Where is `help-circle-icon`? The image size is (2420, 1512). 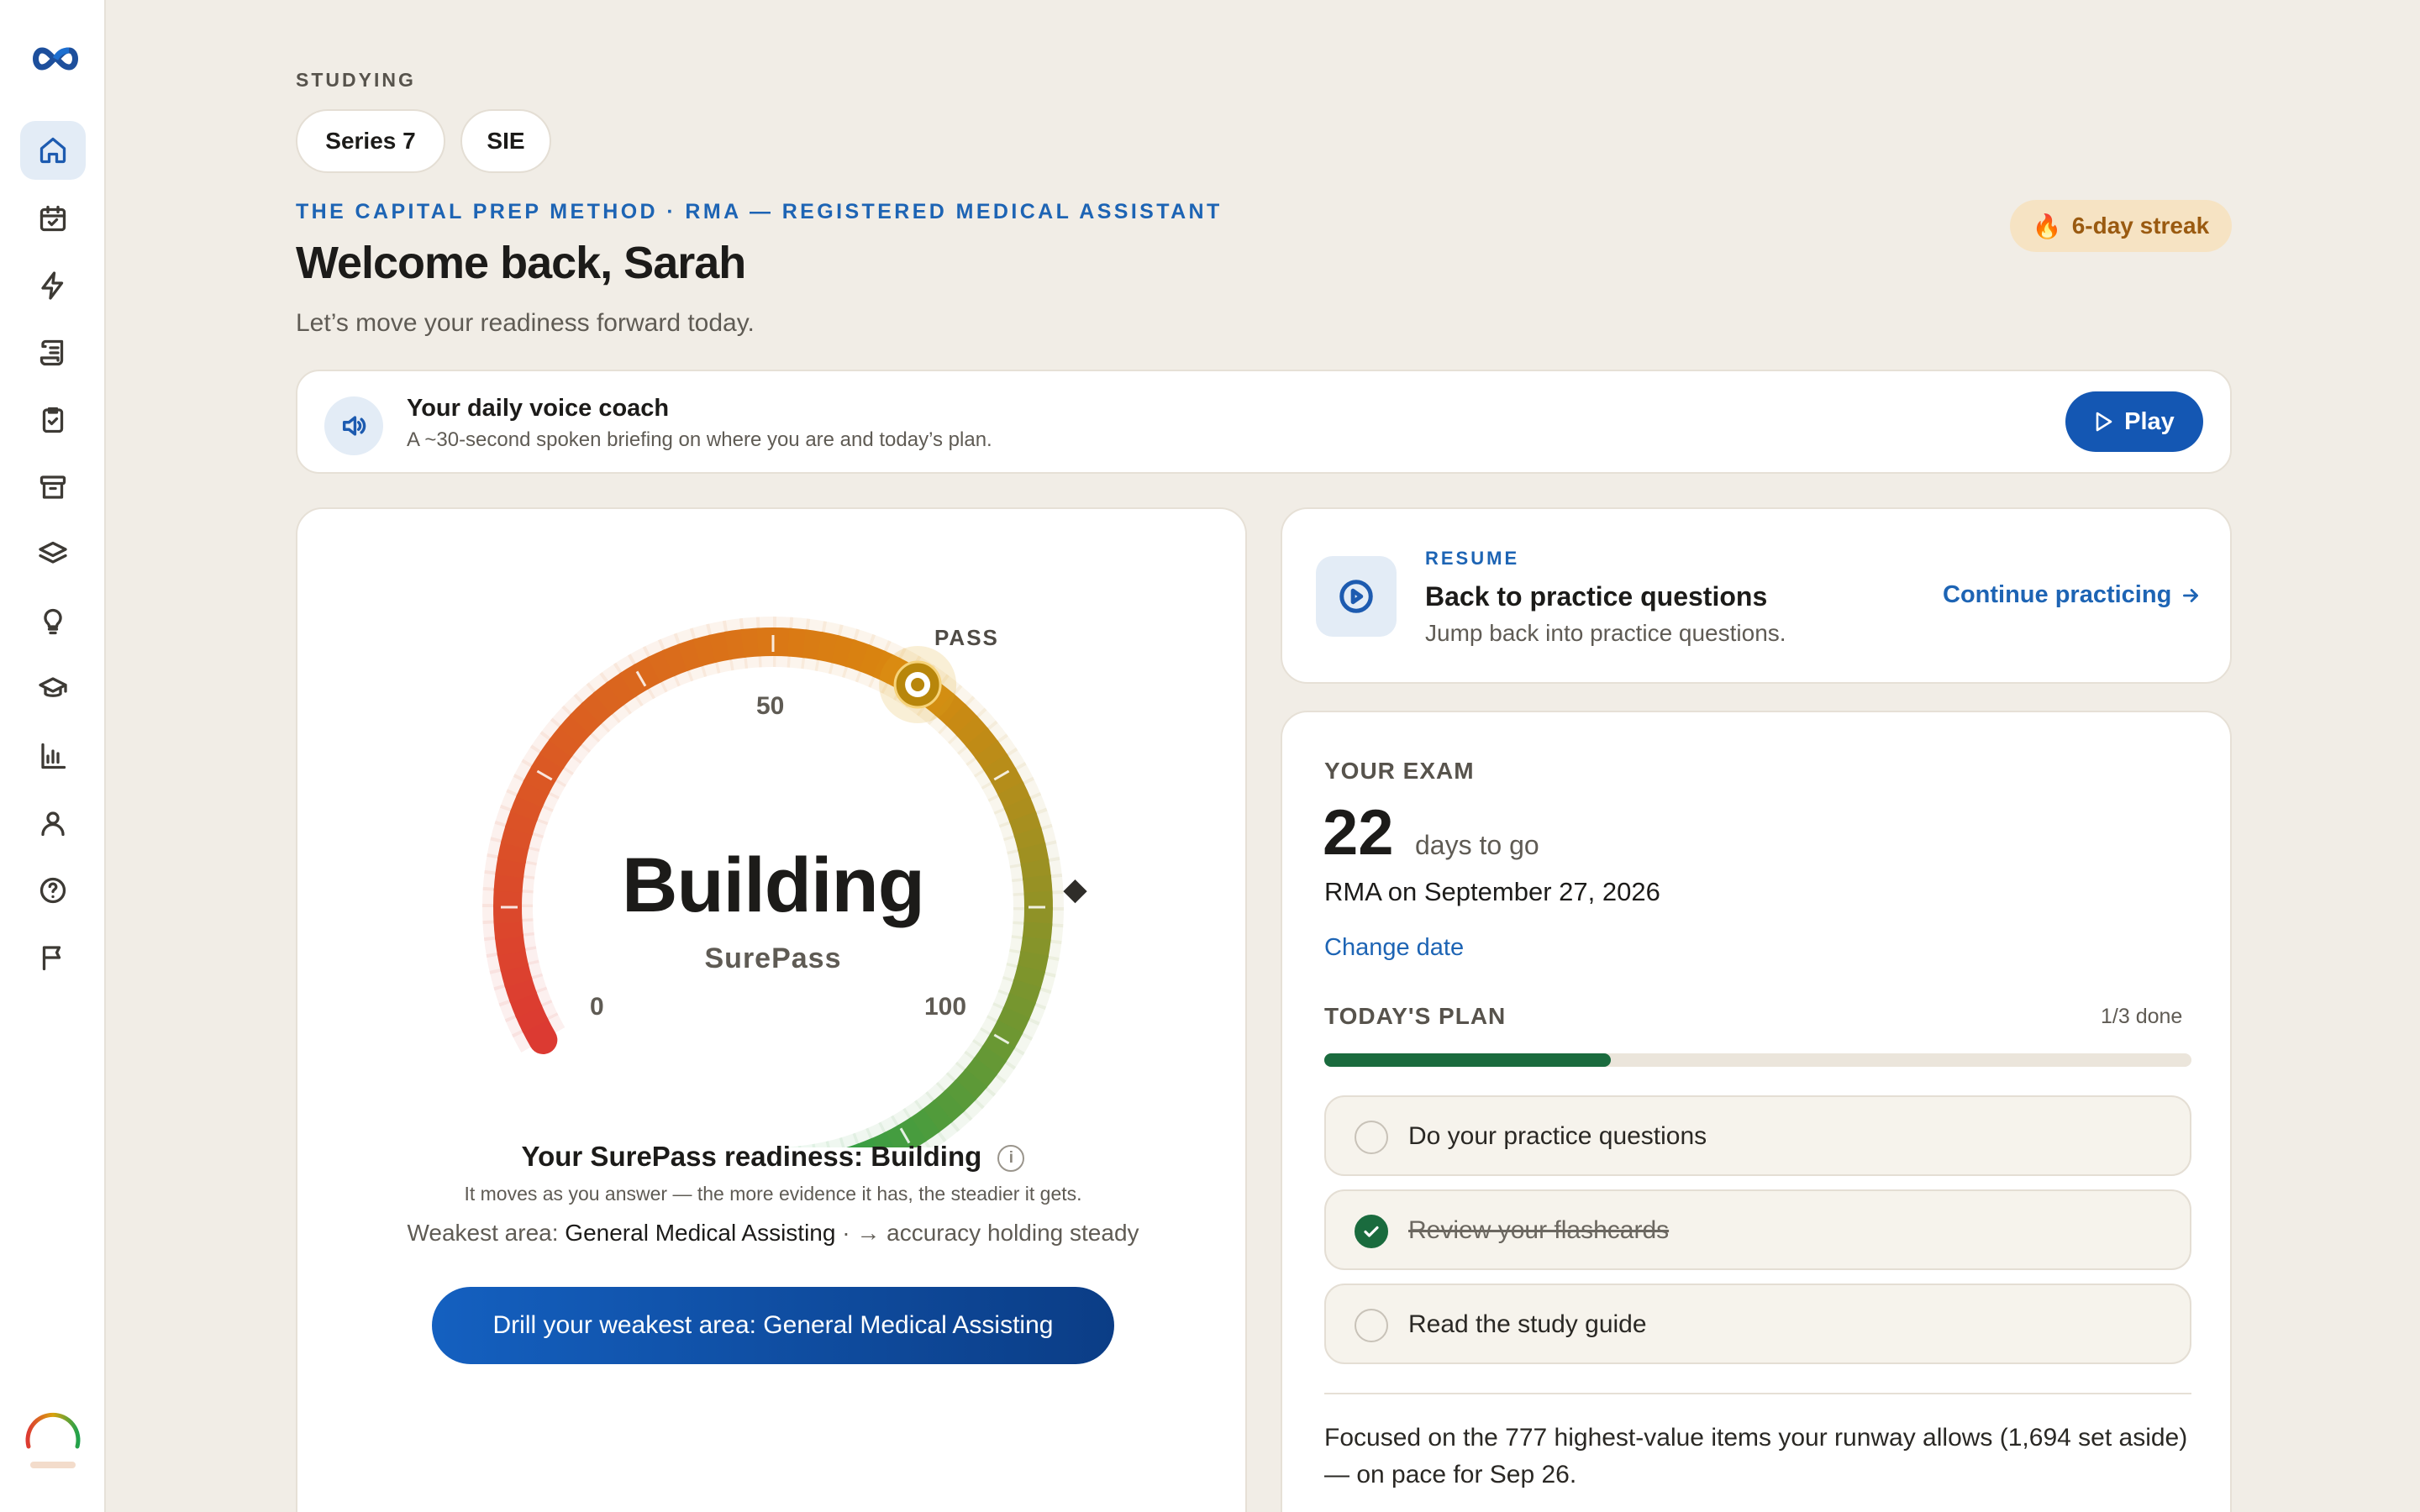
help-circle-icon is located at coordinates (52, 890).